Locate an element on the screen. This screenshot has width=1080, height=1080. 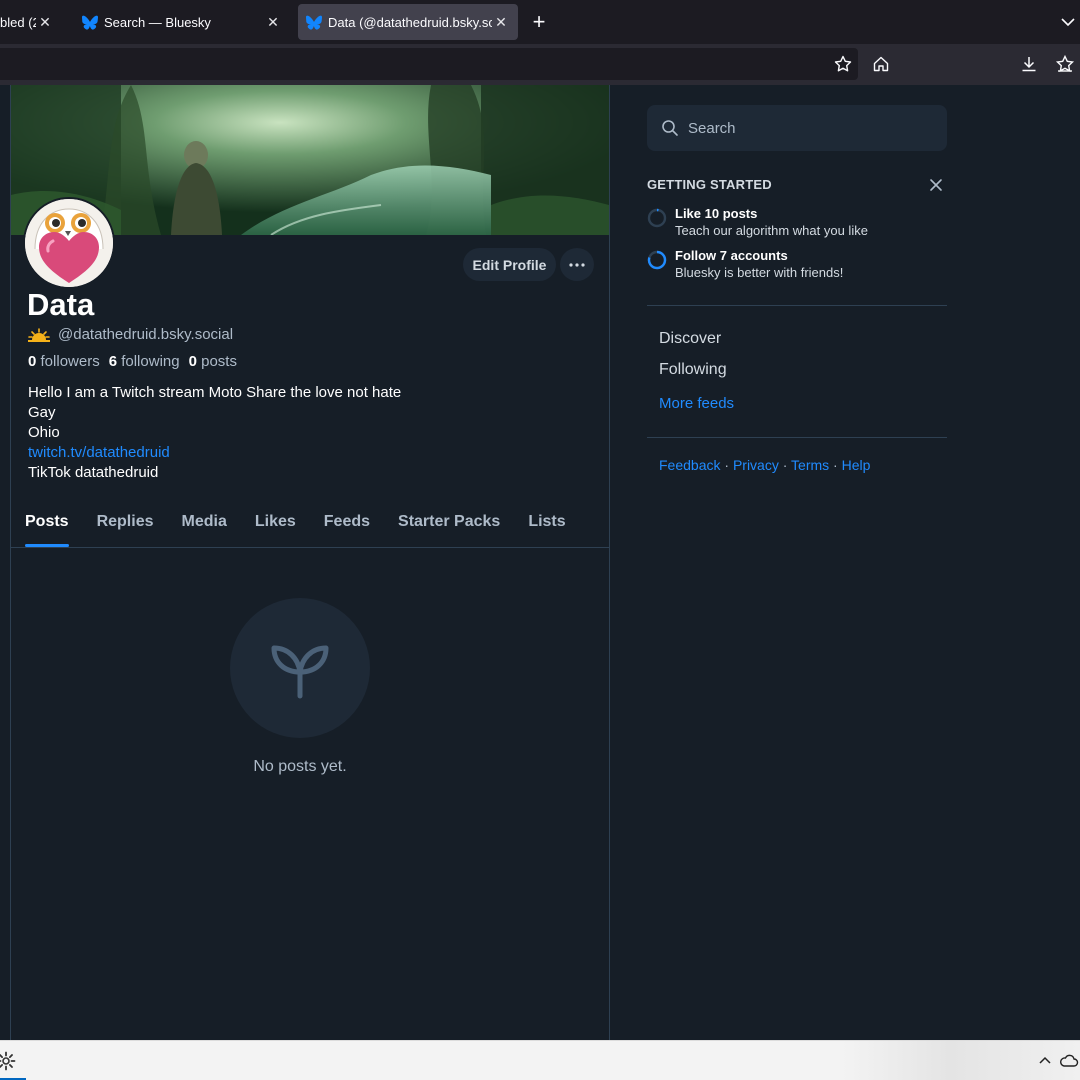
profile-handle: @datathedruid.bsky.social is located at coordinates (146, 334).